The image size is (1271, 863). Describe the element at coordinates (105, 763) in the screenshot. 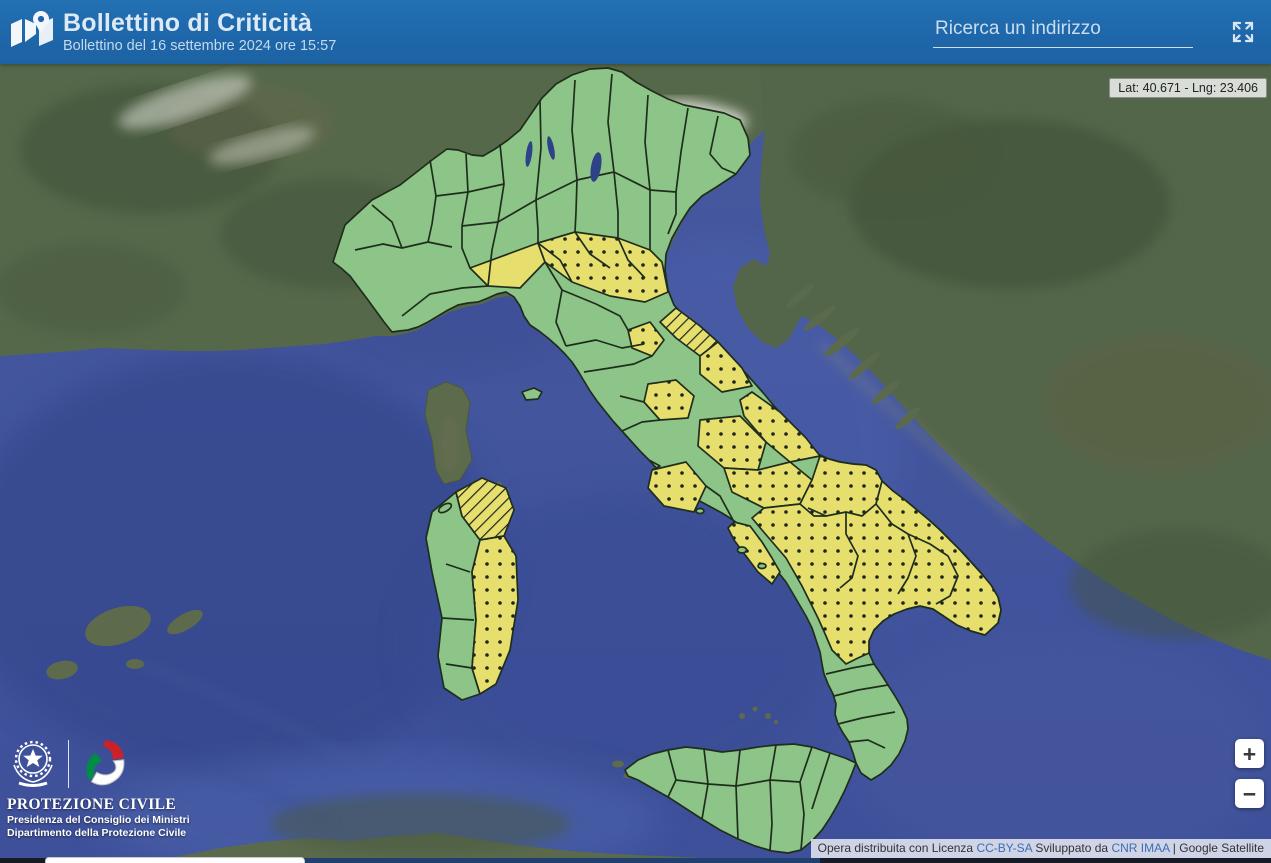

I see `protezione-civile-tricolor-emblem` at that location.